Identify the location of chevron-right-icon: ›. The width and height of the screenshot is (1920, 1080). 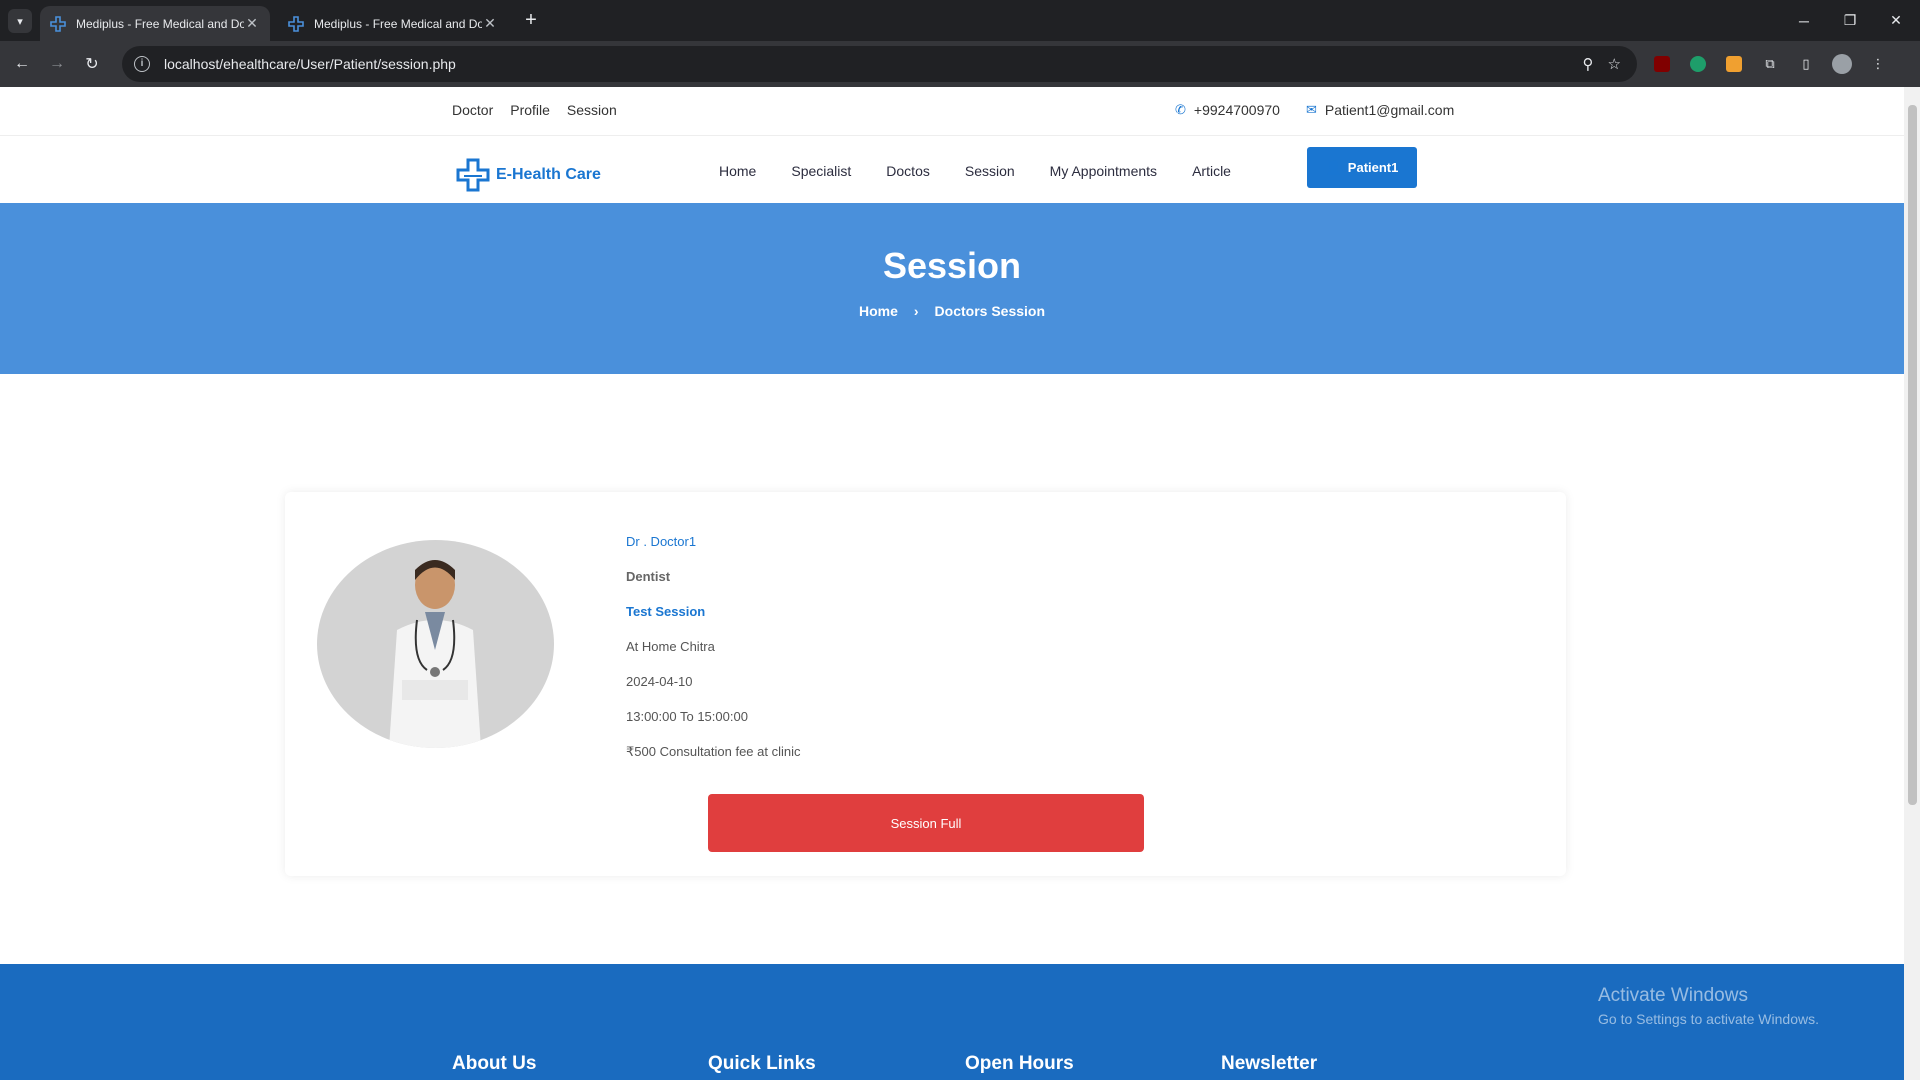
(916, 311).